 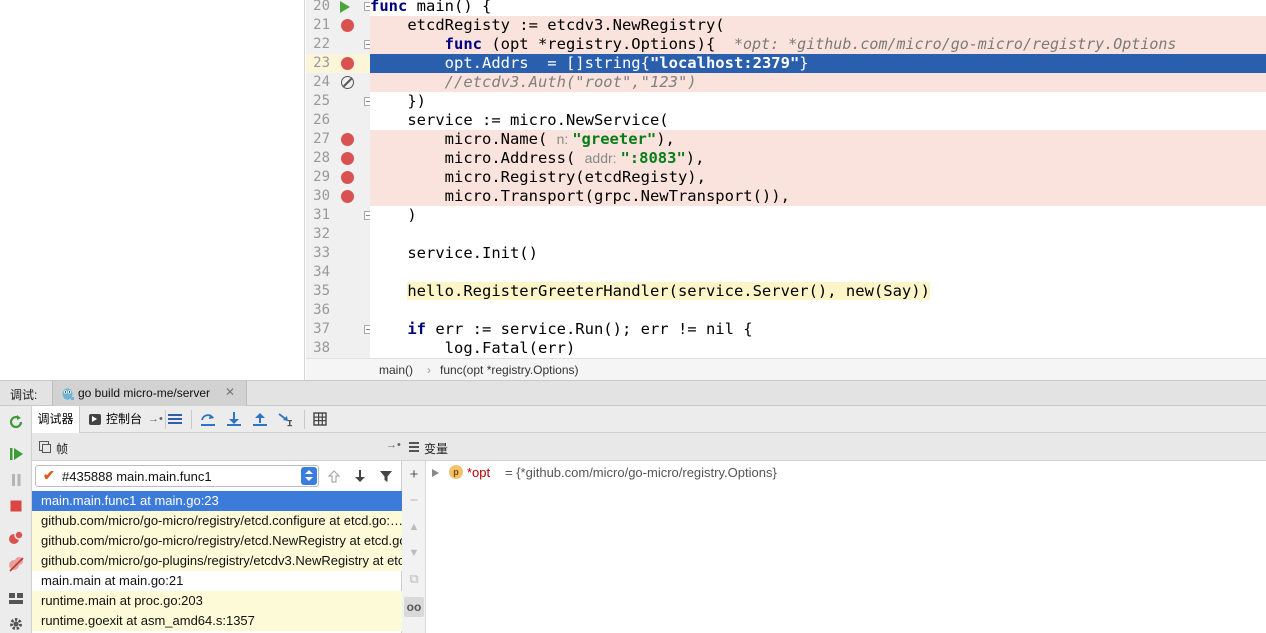 What do you see at coordinates (602, 158) in the screenshot?
I see `param-hint: addr:` at bounding box center [602, 158].